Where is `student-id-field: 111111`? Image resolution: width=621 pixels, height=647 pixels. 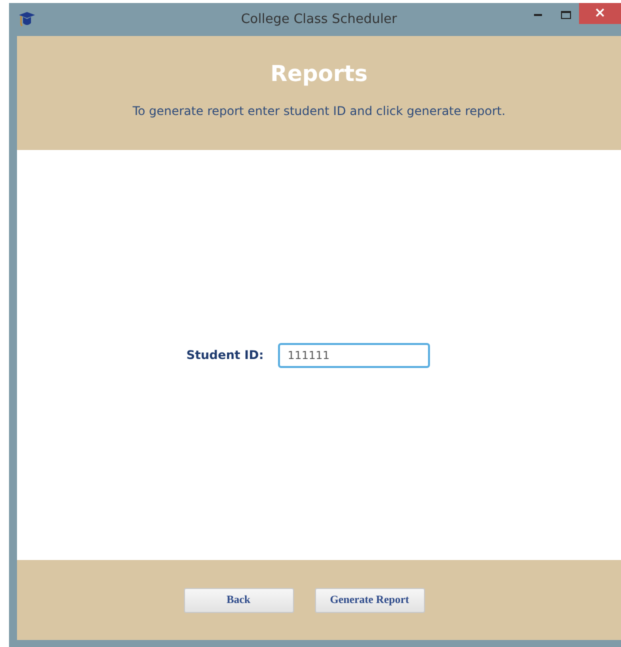
student-id-field: 111111 is located at coordinates (354, 355).